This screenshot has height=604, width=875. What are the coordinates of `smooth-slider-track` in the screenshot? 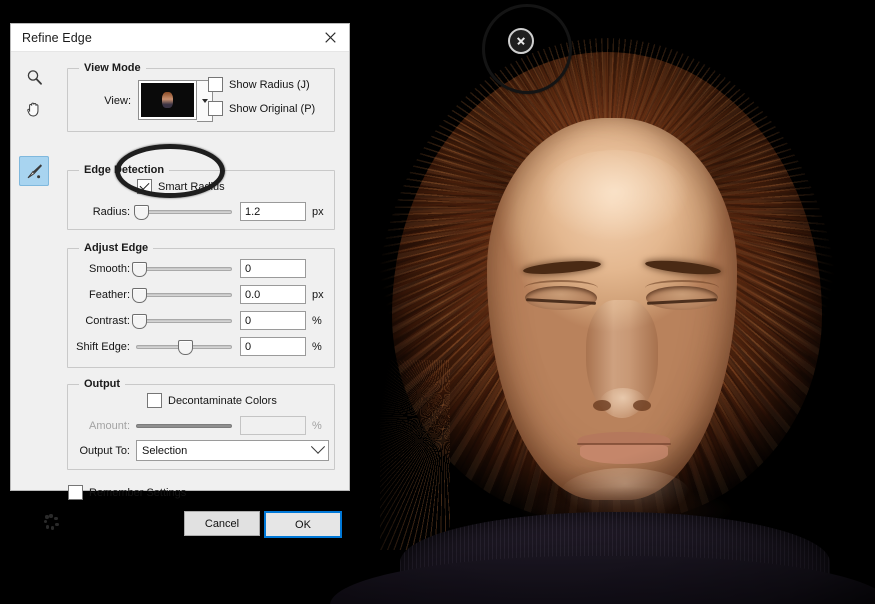 It's located at (184, 268).